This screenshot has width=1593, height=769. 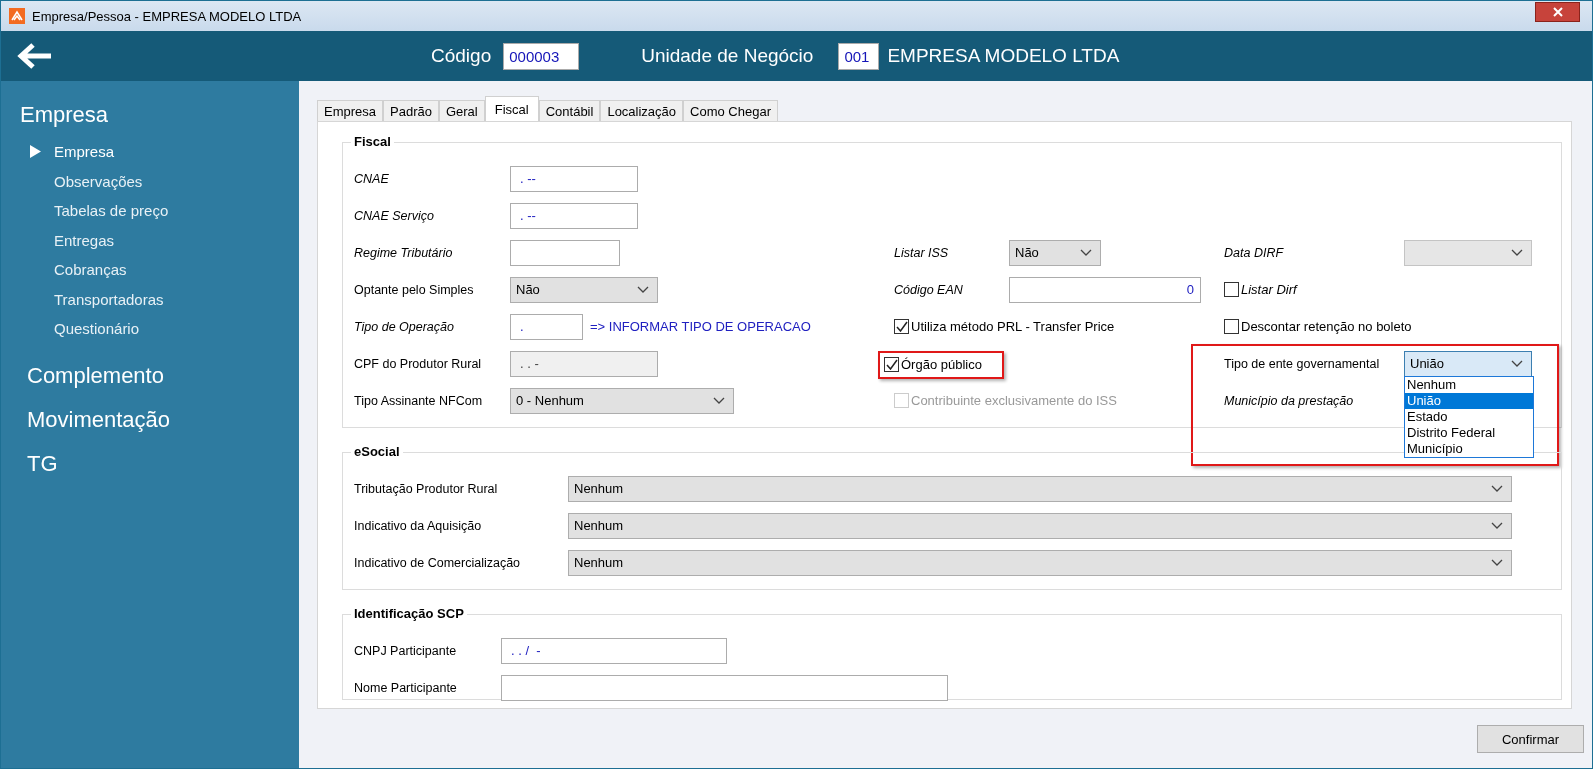 I want to click on company-name: EMPRESA MODELO LTDA, so click(x=1003, y=56).